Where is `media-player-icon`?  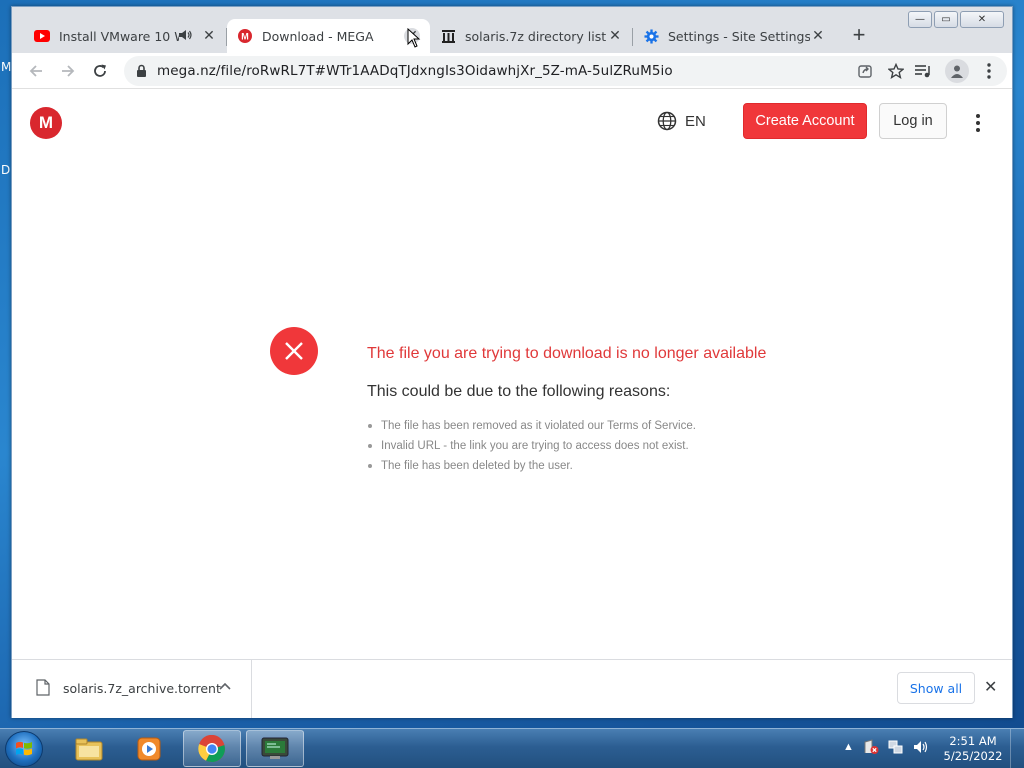 media-player-icon is located at coordinates (149, 748).